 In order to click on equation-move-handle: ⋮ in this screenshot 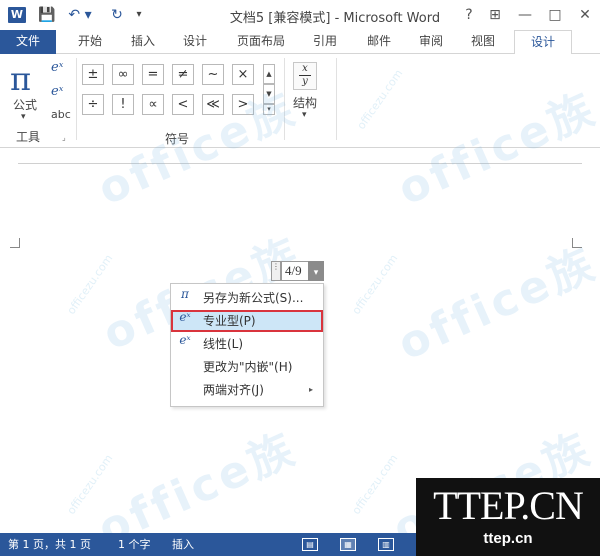, I will do `click(276, 271)`.